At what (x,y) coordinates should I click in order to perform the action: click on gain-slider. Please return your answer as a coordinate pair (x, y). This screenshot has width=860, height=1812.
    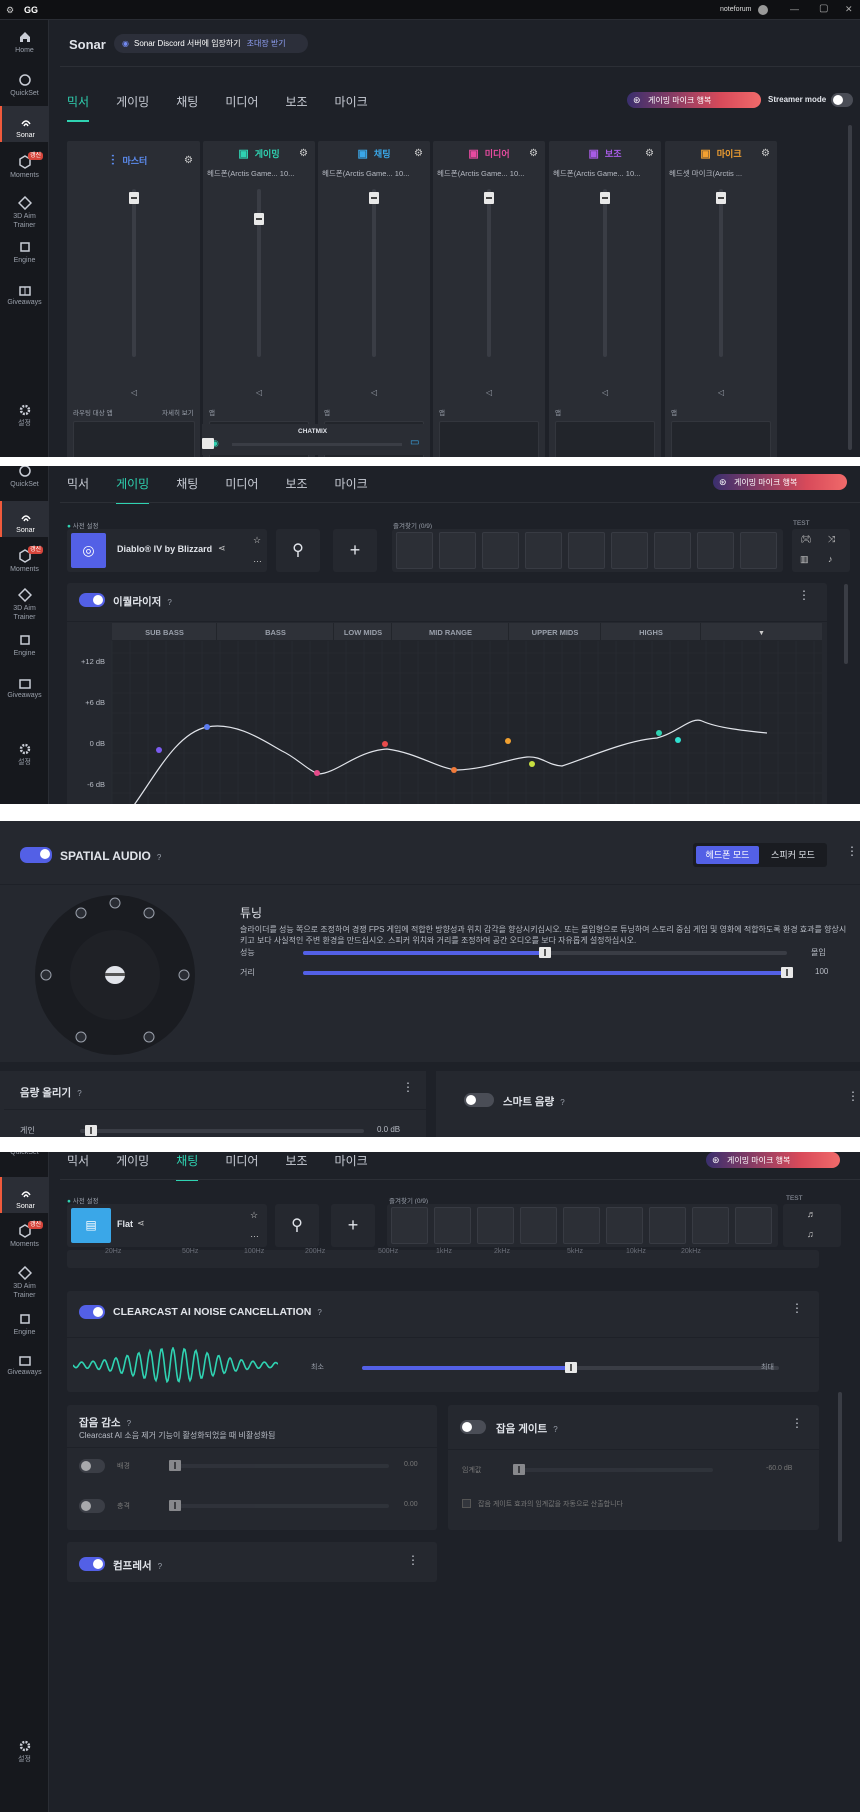
    Looking at the image, I should click on (222, 1130).